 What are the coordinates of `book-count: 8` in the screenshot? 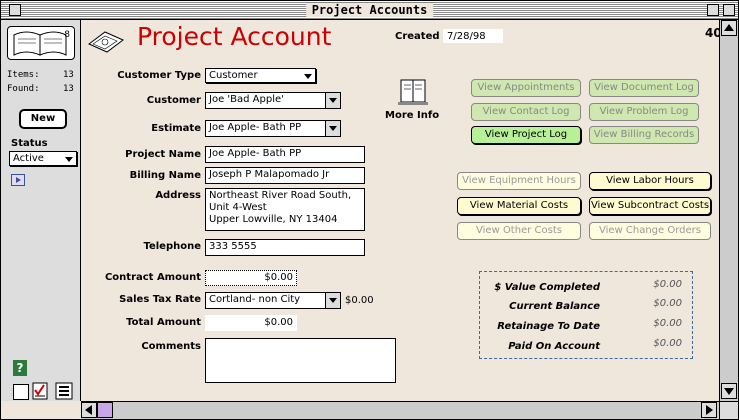 It's located at (67, 35).